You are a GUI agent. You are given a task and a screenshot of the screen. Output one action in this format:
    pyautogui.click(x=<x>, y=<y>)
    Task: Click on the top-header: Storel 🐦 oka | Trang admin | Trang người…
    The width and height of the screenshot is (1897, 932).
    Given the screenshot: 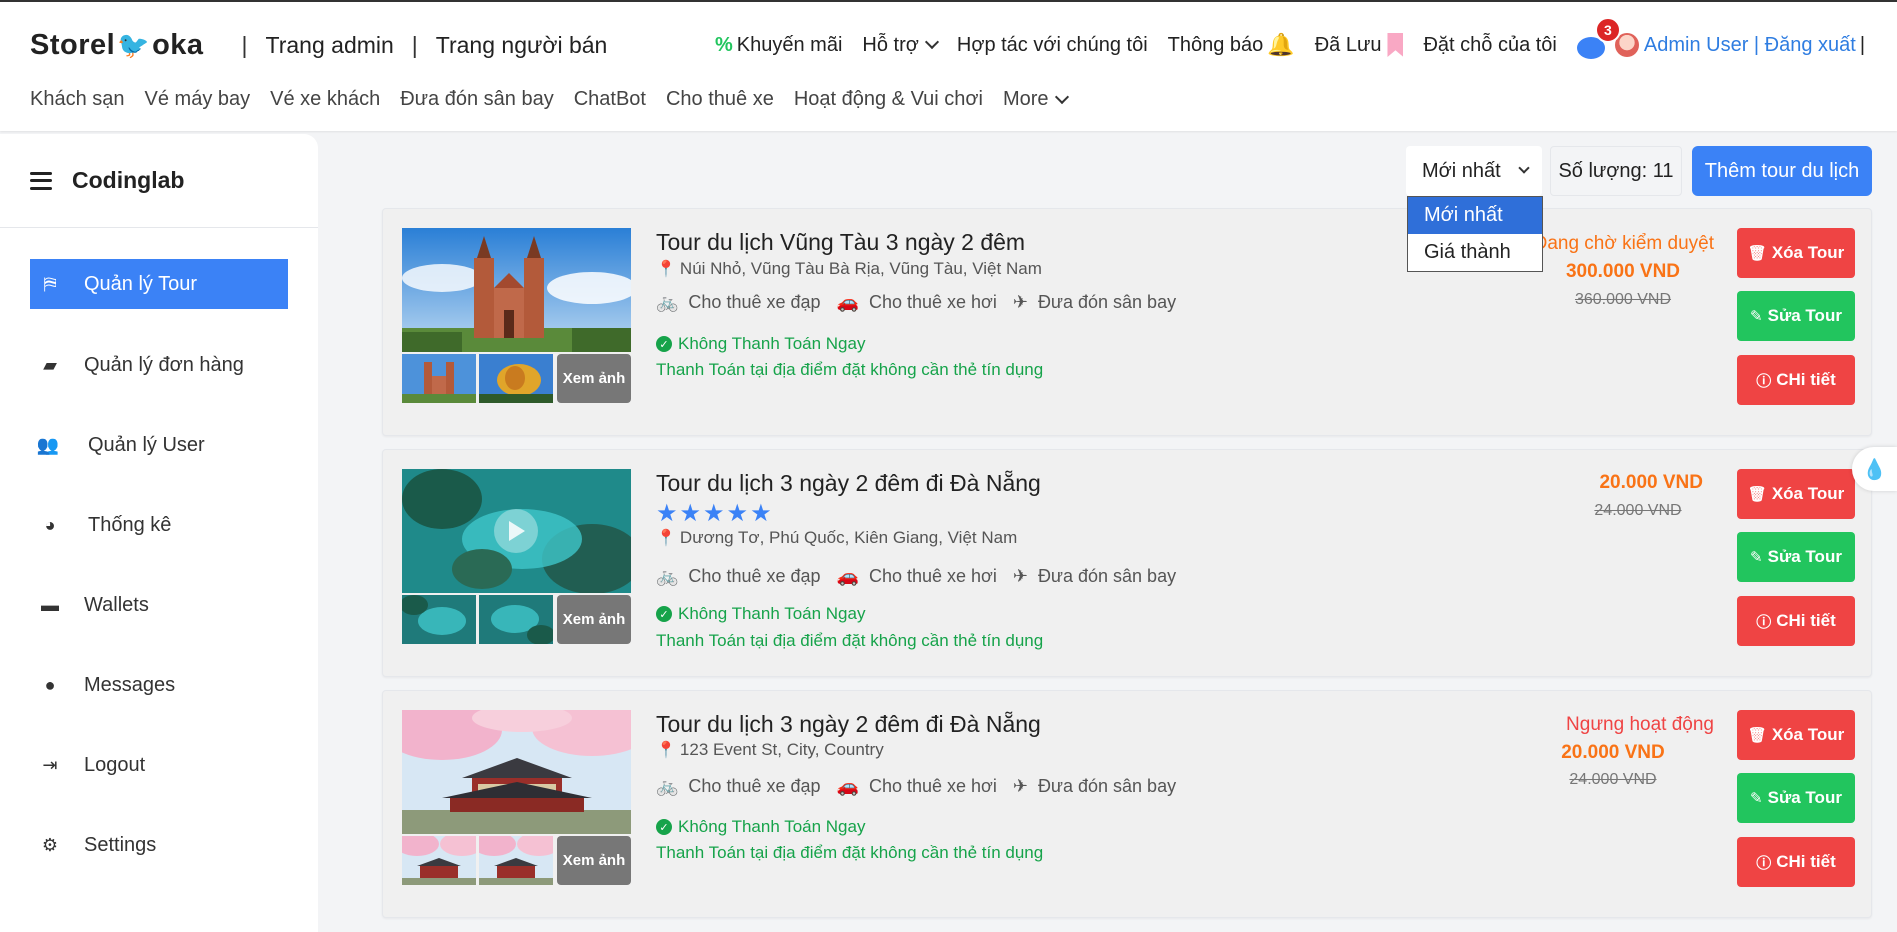 What is the action you would take?
    pyautogui.click(x=948, y=65)
    